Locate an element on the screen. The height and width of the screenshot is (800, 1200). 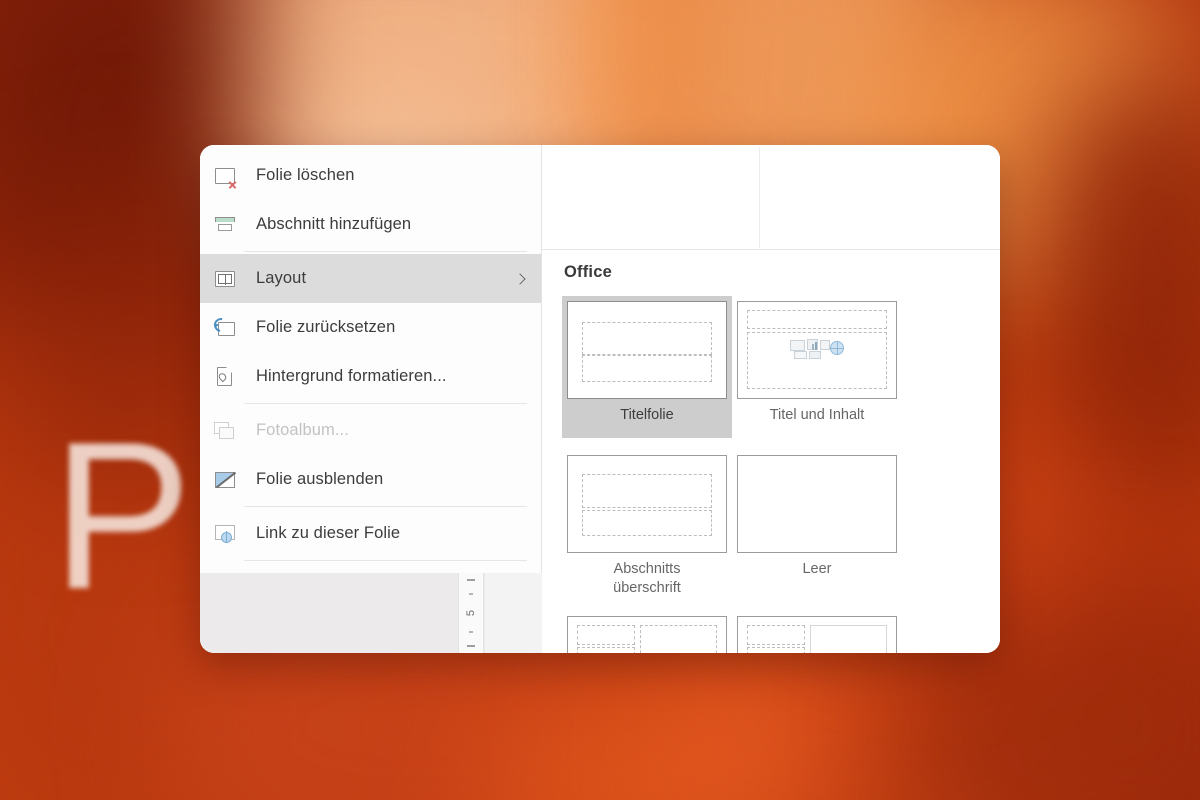
ruler-number: 5 is located at coordinates (471, 613).